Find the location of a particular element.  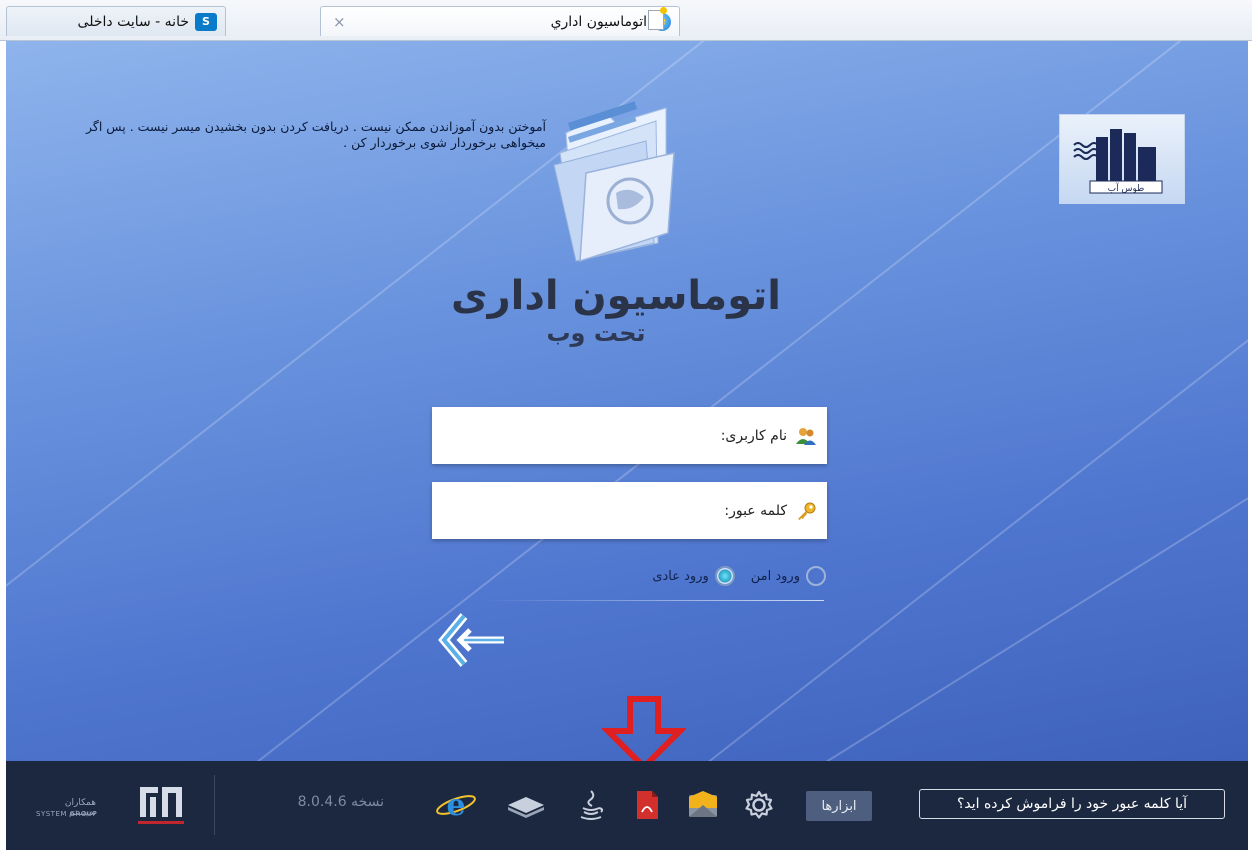

pdf-icon is located at coordinates (647, 805).